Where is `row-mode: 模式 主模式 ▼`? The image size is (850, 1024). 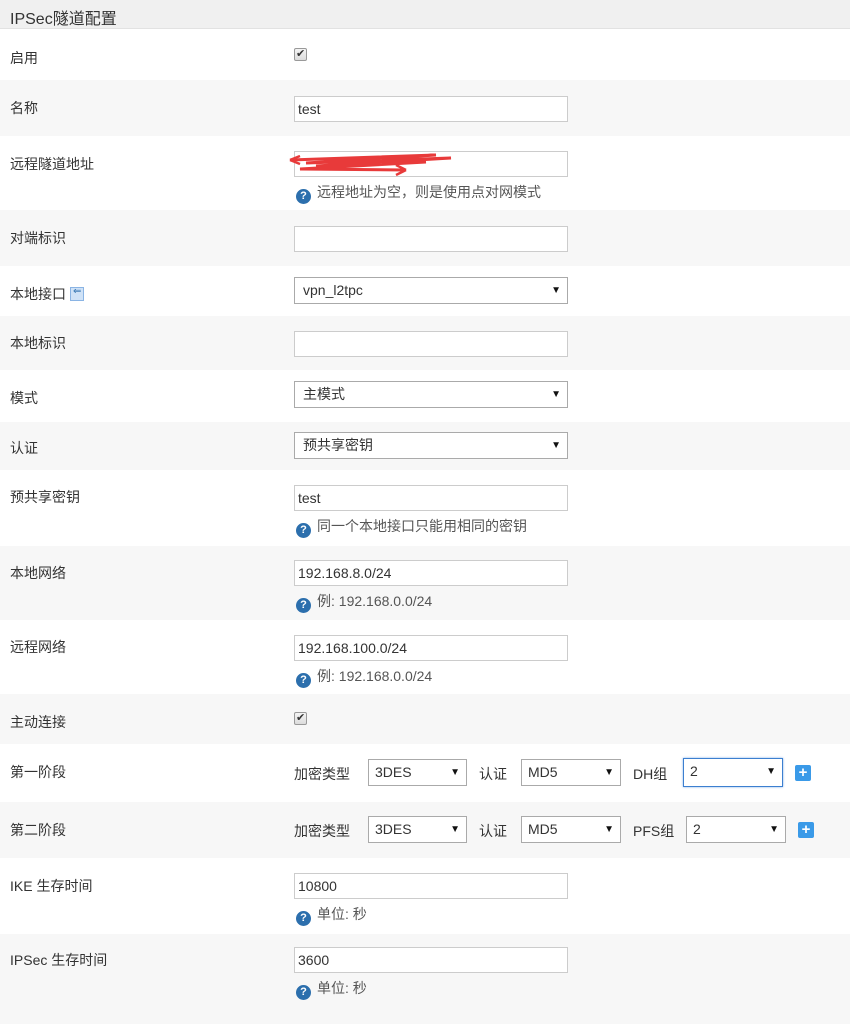
row-mode: 模式 主模式 ▼ is located at coordinates (425, 396).